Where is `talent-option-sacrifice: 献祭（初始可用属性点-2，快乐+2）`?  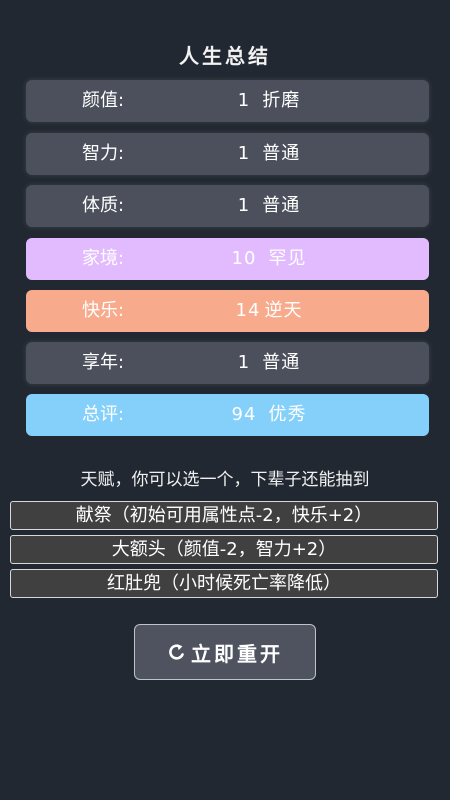
talent-option-sacrifice: 献祭（初始可用属性点-2，快乐+2） is located at coordinates (224, 515).